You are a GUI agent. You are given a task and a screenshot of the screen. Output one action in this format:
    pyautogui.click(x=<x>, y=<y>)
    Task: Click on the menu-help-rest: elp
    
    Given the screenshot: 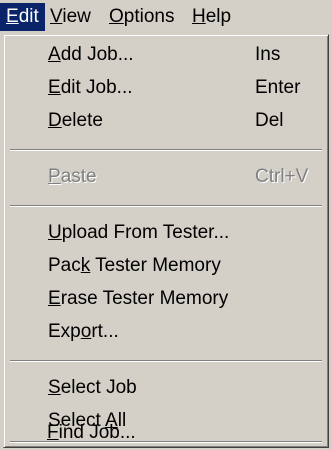 What is the action you would take?
    pyautogui.click(x=218, y=16)
    